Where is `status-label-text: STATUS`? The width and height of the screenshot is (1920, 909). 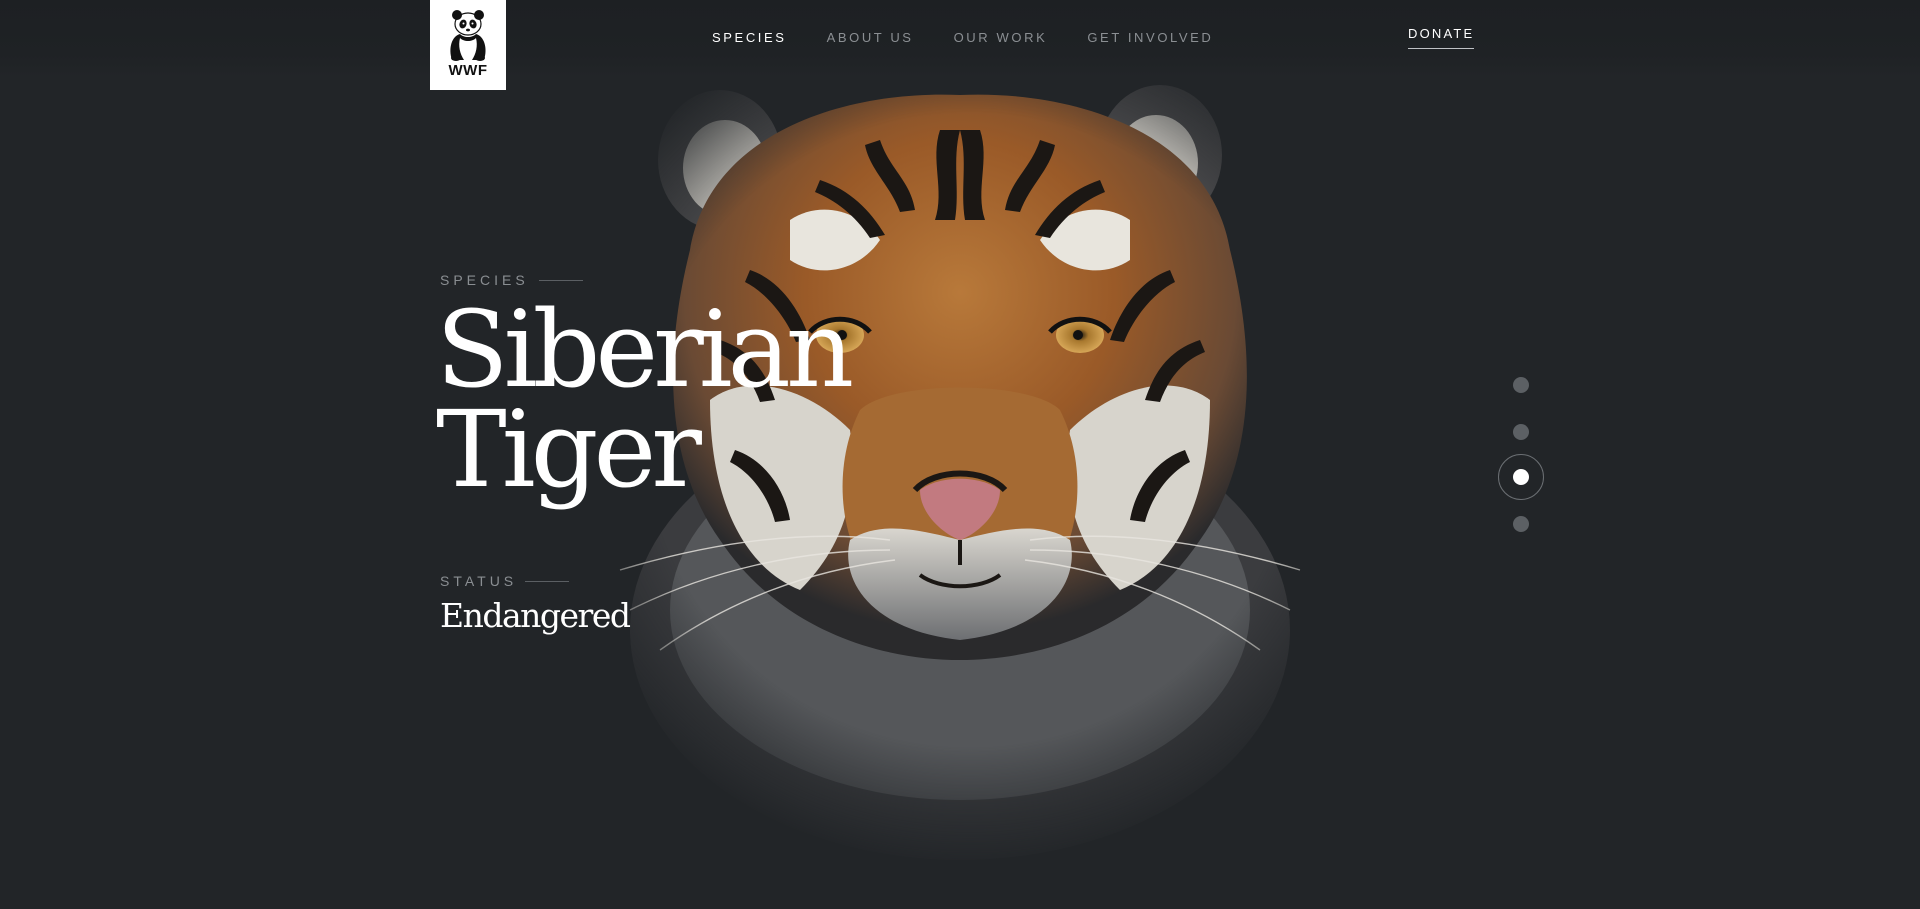 status-label-text: STATUS is located at coordinates (479, 581).